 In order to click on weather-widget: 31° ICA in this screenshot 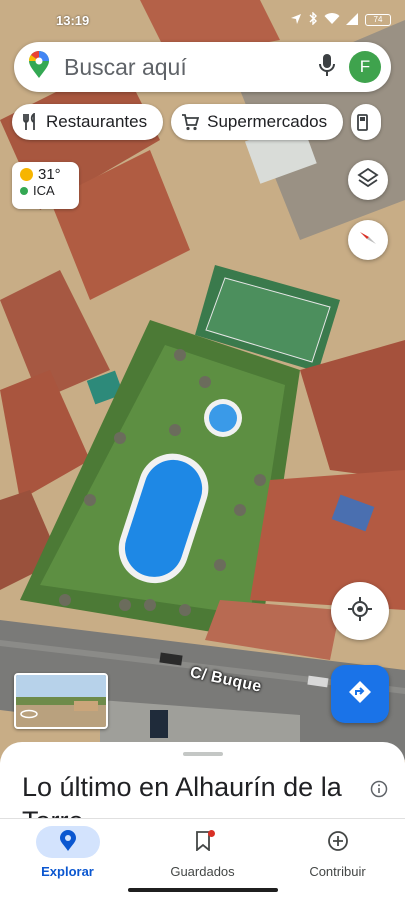, I will do `click(45, 185)`.